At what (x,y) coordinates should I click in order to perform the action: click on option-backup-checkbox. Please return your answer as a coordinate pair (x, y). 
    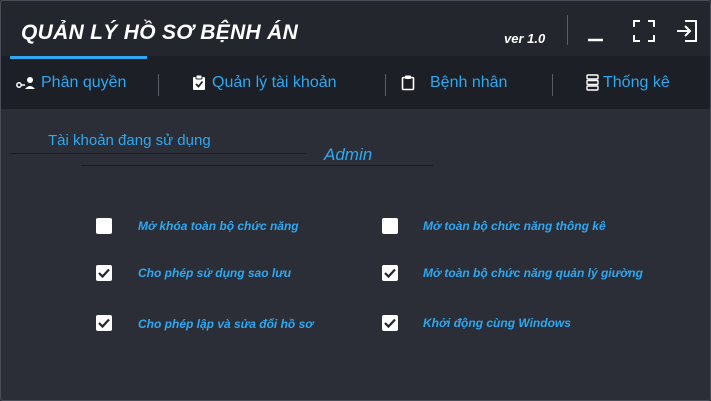
    Looking at the image, I should click on (104, 273).